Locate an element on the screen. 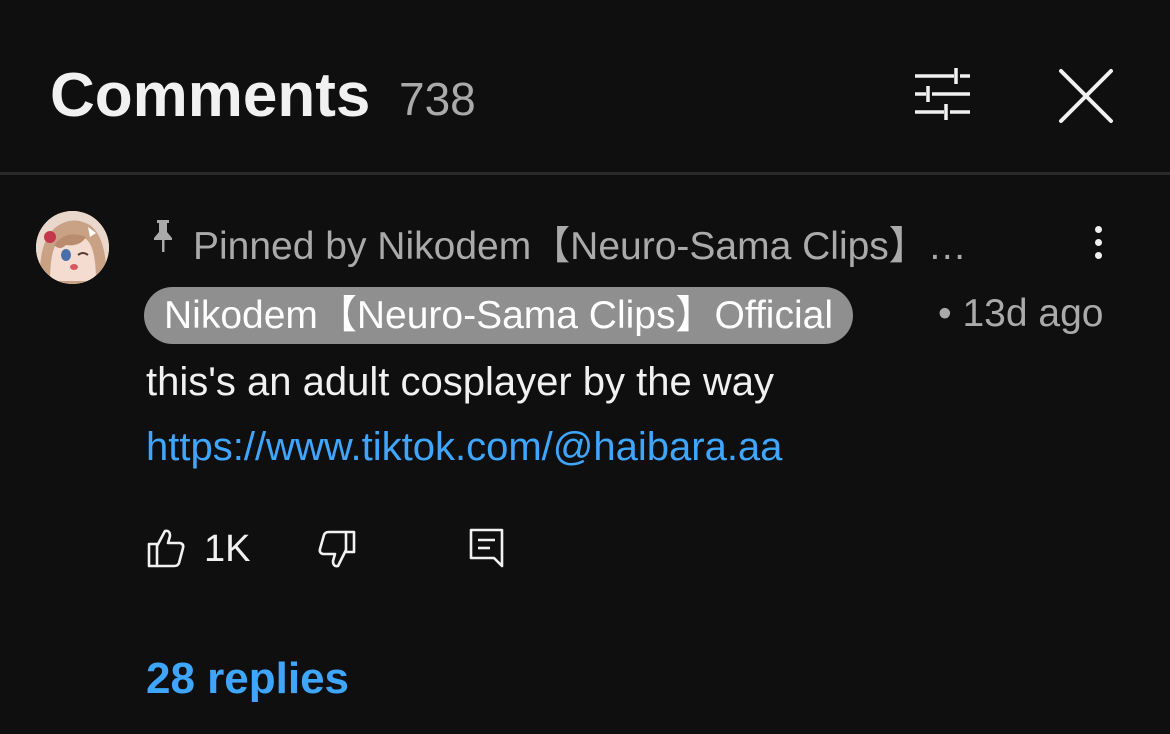  pin-icon is located at coordinates (163, 236).